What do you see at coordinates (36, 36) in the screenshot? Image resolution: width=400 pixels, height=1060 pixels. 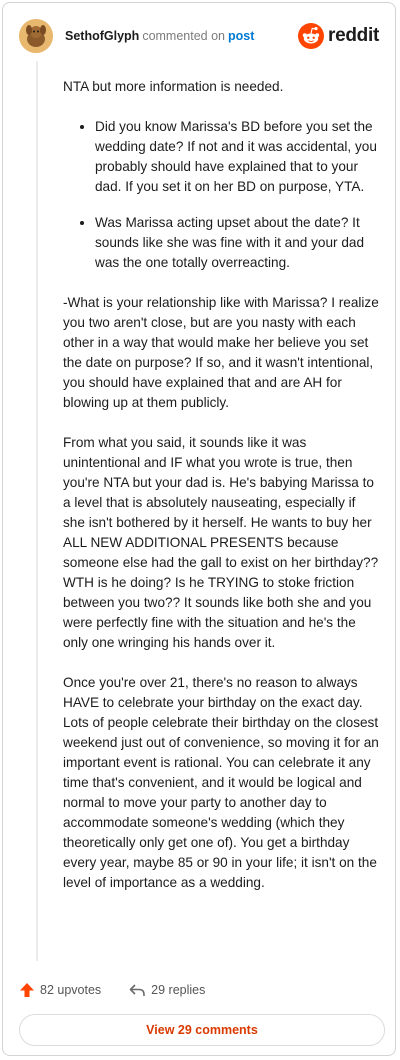 I see `avatar` at bounding box center [36, 36].